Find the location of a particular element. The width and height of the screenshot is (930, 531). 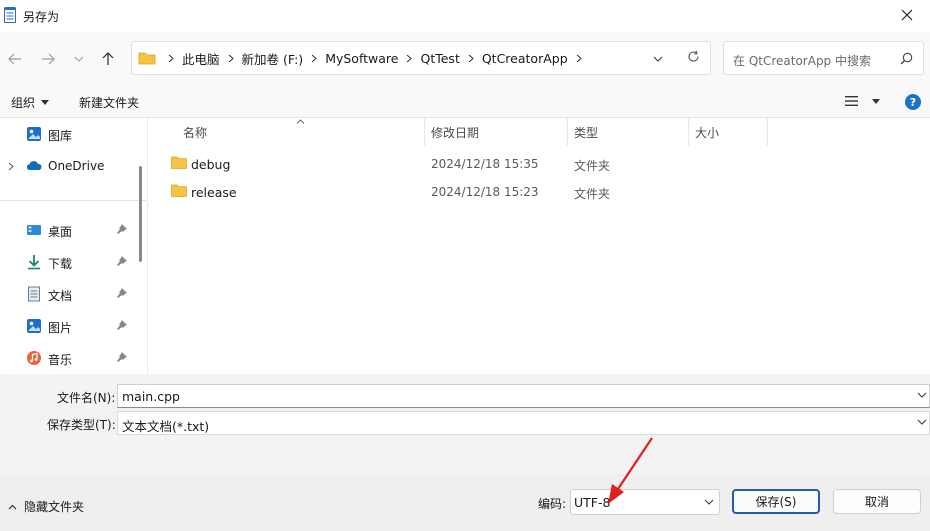

onedrive-cloud-icon is located at coordinates (34, 165).